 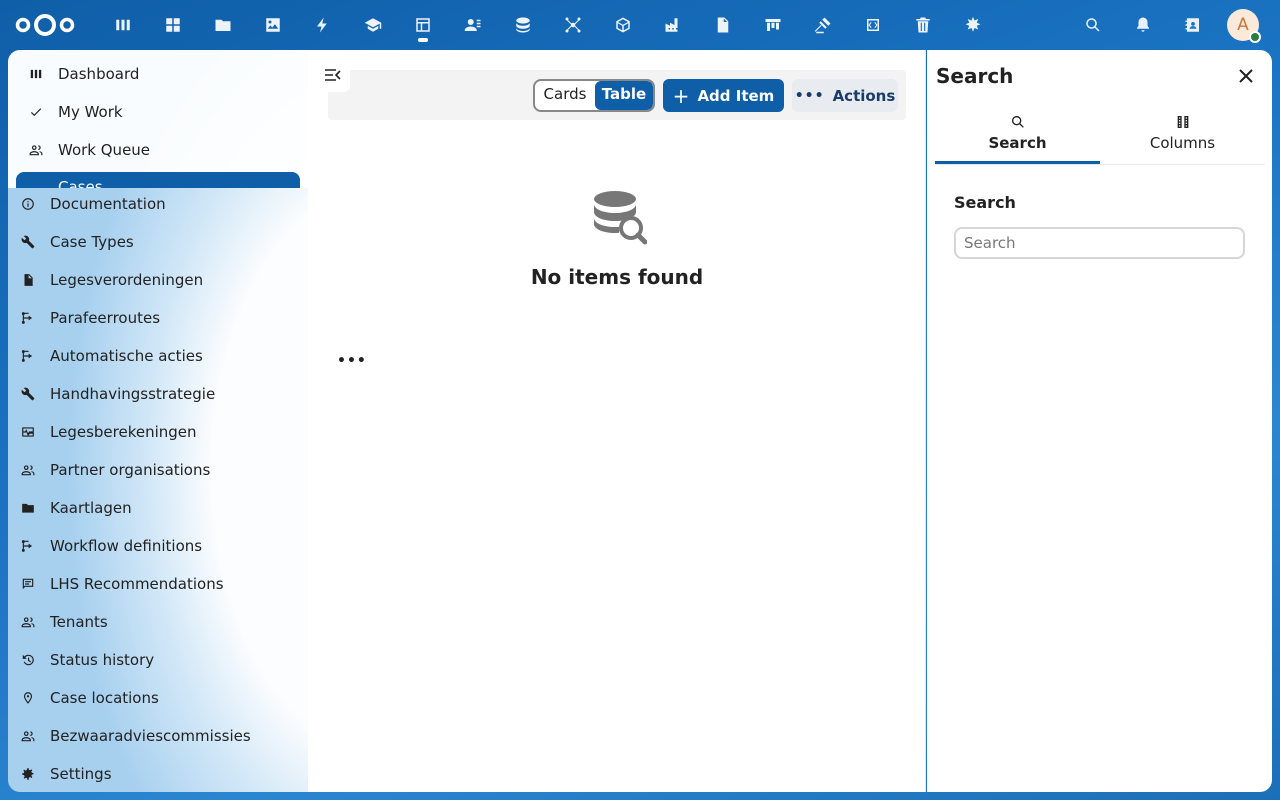 What do you see at coordinates (90, 112) in the screenshot?
I see `nav-item-label: My Work` at bounding box center [90, 112].